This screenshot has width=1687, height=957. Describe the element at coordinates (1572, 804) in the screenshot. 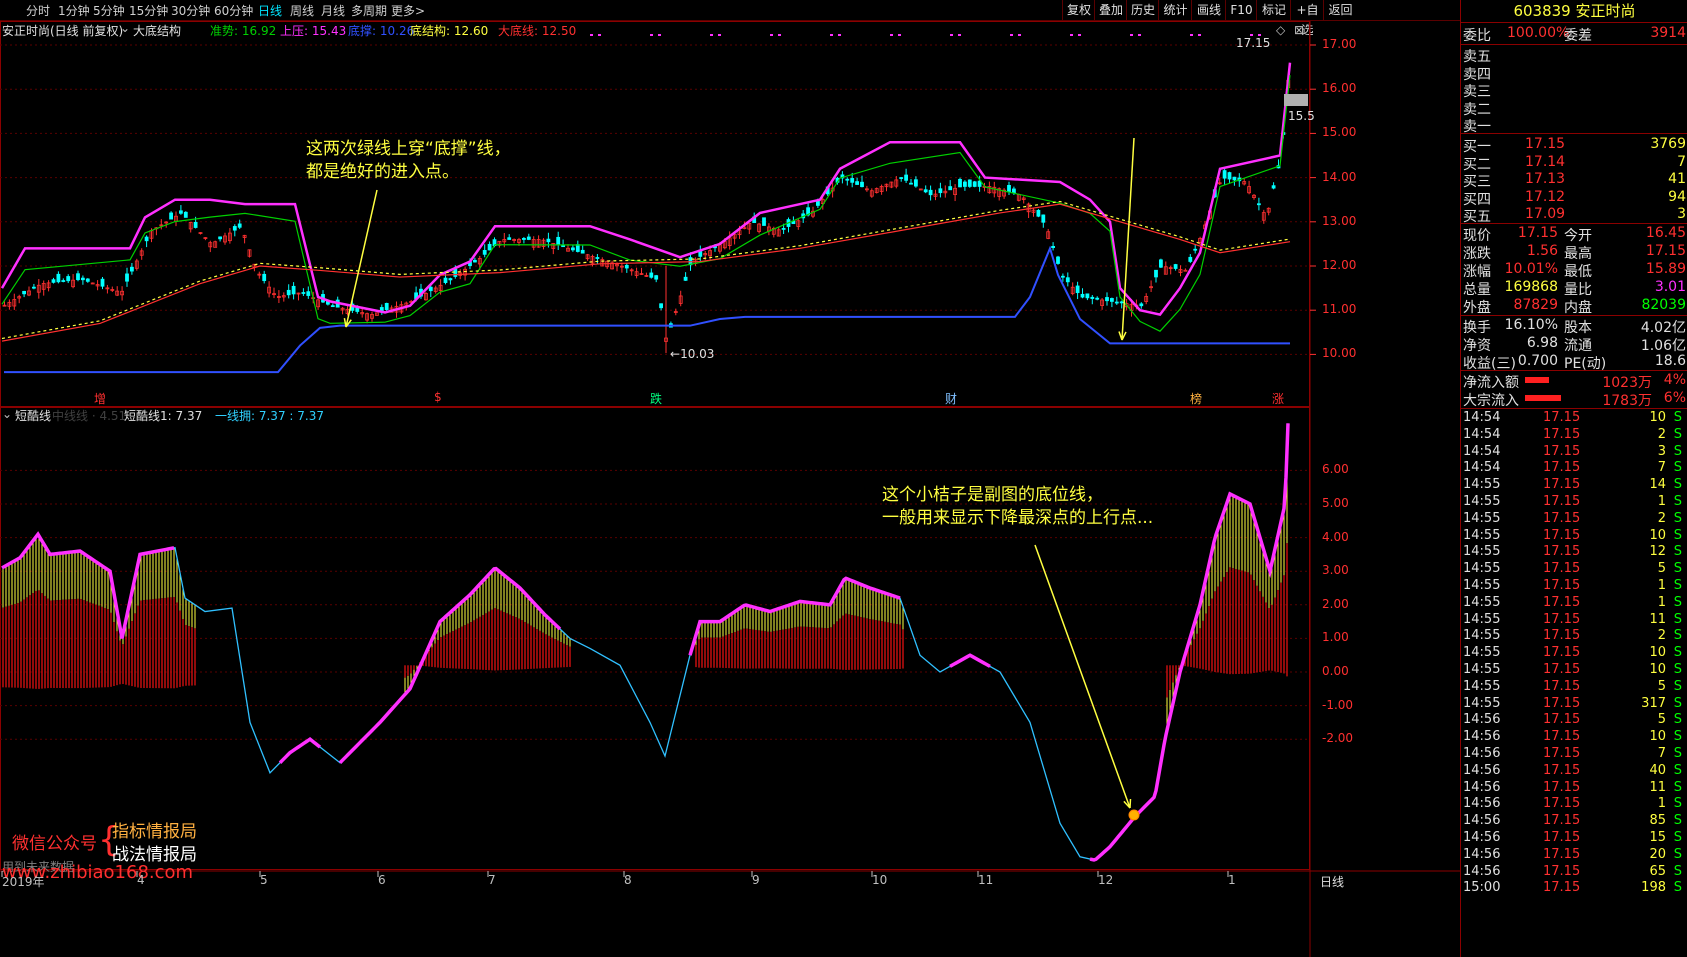

I see `trade-tick-row: 14:56 17.15 1 S` at that location.